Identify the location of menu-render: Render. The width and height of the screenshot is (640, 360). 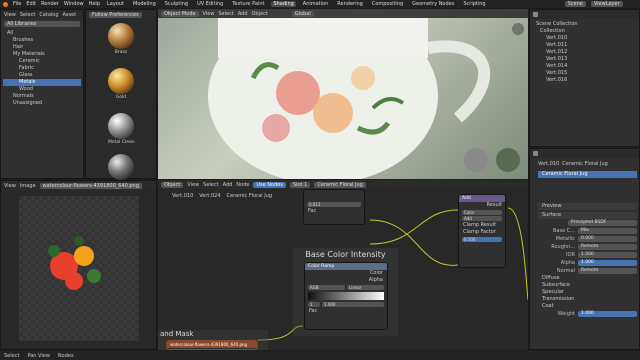
(50, 4).